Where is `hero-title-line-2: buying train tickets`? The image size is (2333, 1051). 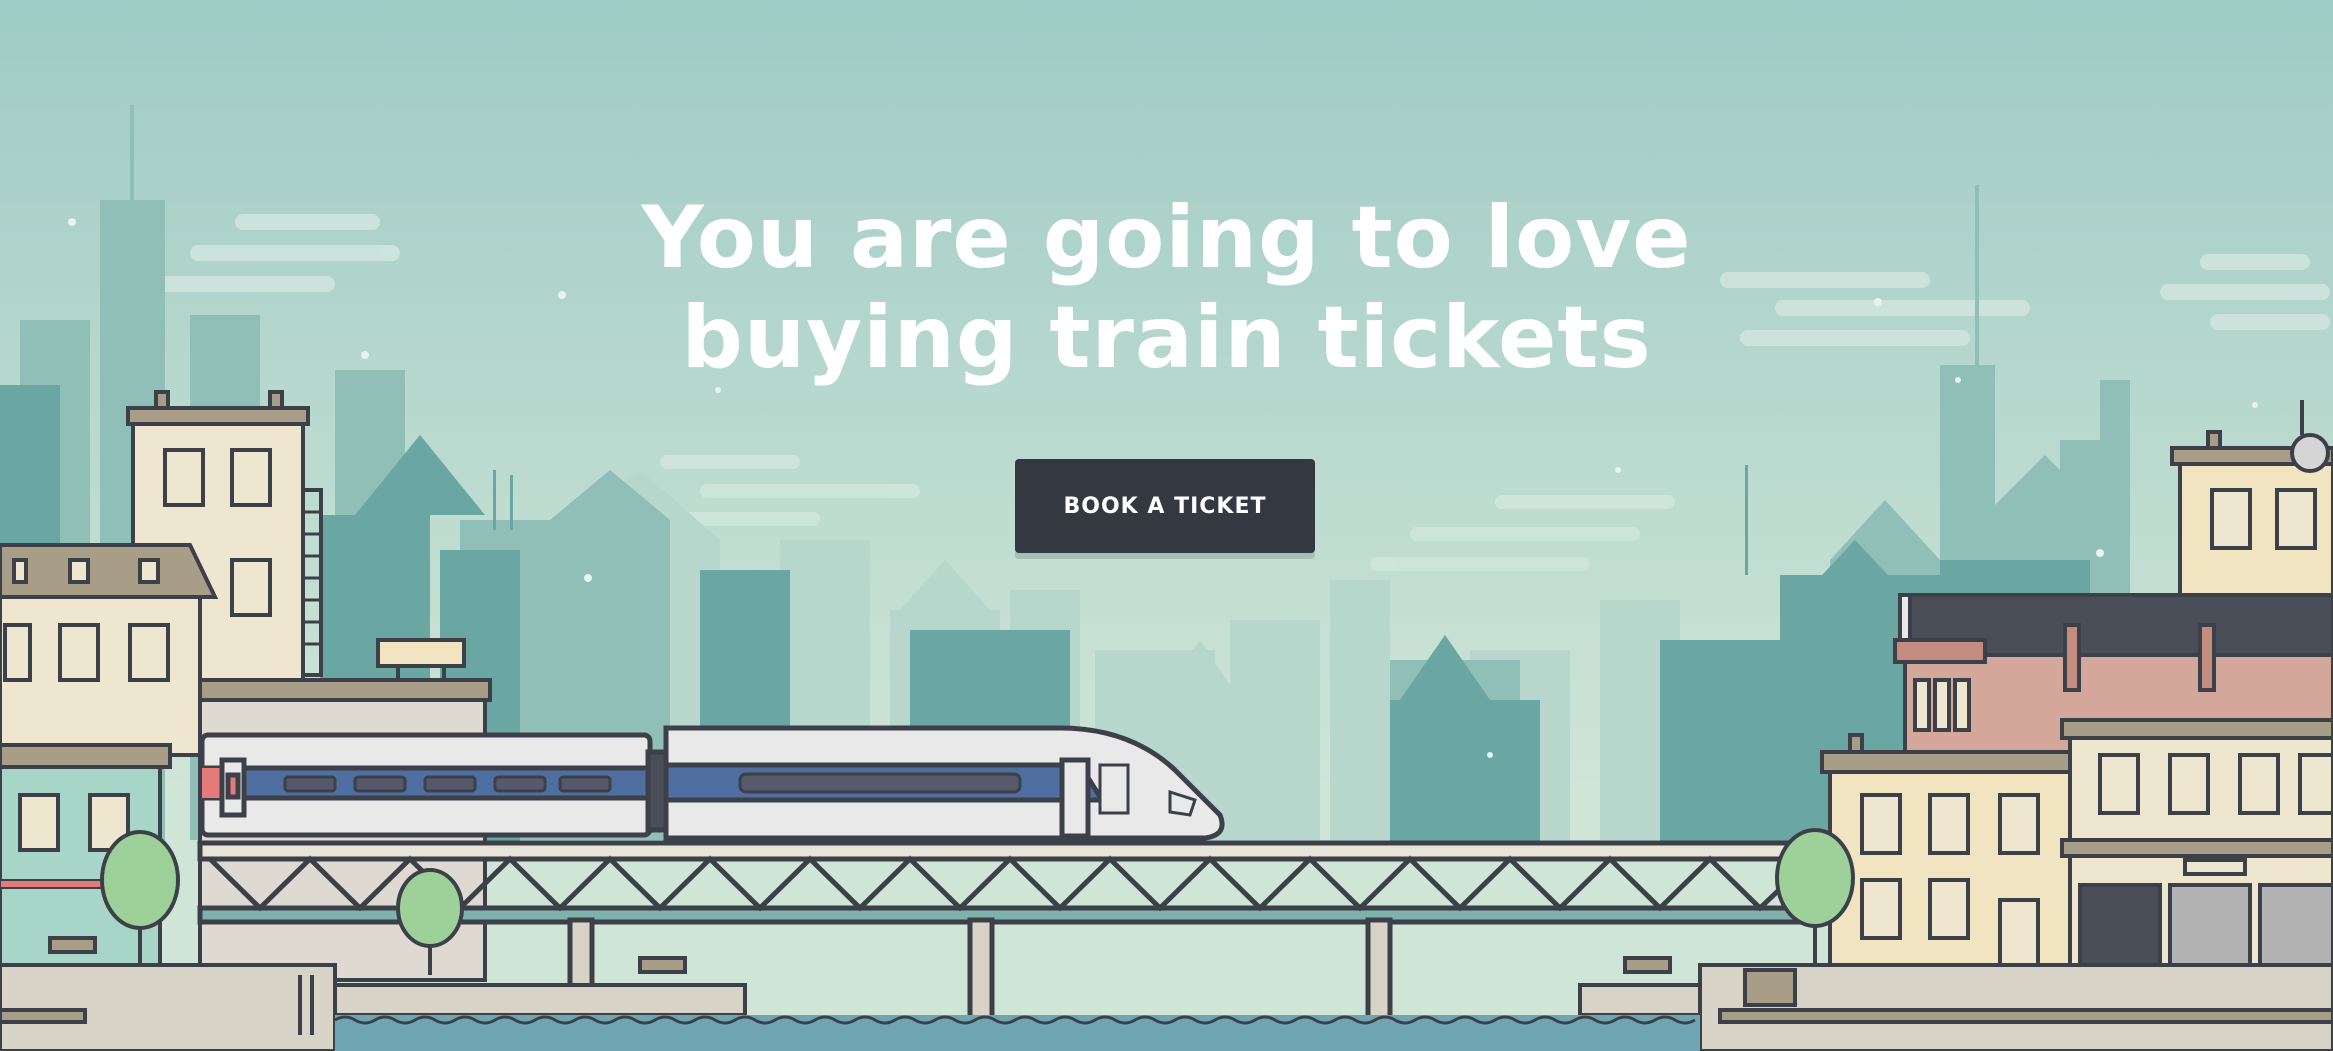
hero-title-line-2: buying train tickets is located at coordinates (1166, 338).